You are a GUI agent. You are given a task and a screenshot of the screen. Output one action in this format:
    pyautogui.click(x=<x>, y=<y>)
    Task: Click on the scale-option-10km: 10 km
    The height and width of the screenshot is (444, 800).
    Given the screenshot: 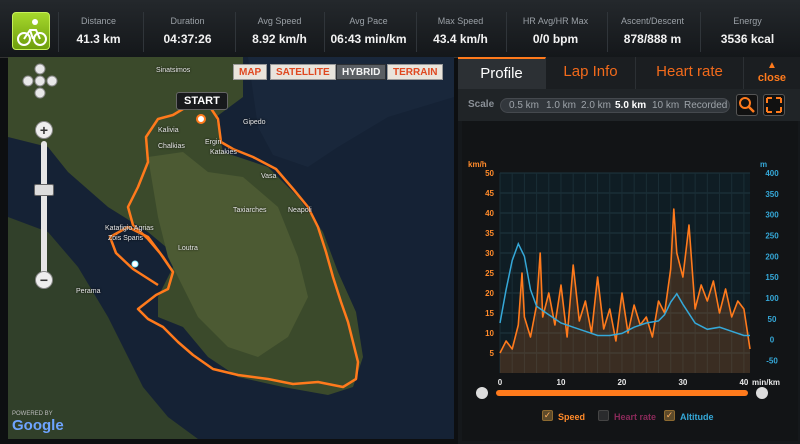 What is the action you would take?
    pyautogui.click(x=665, y=105)
    